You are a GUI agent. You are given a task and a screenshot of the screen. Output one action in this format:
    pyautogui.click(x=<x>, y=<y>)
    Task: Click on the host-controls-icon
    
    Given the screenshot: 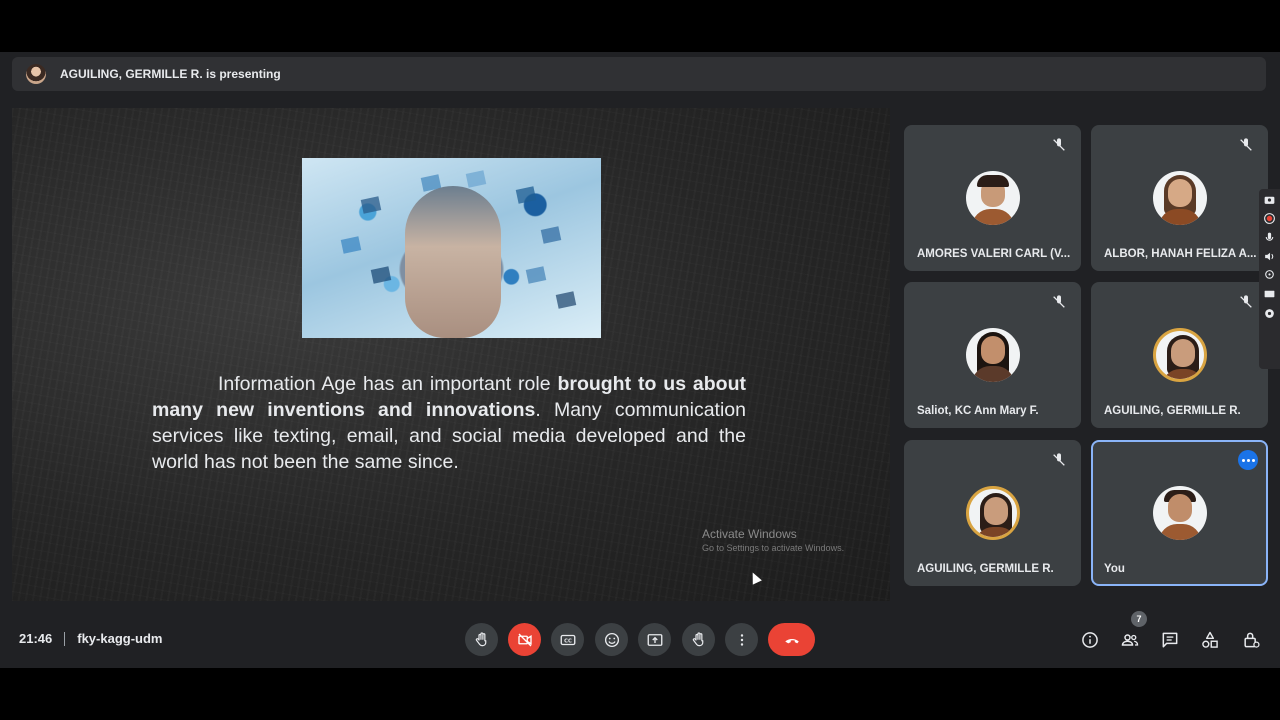 What is the action you would take?
    pyautogui.click(x=1252, y=640)
    